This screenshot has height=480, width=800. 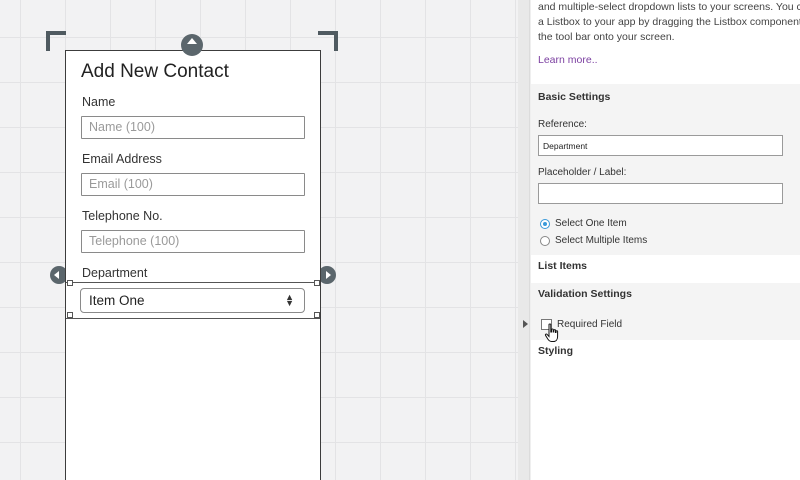 What do you see at coordinates (601, 240) in the screenshot?
I see `radio-label: Select Multiple Items` at bounding box center [601, 240].